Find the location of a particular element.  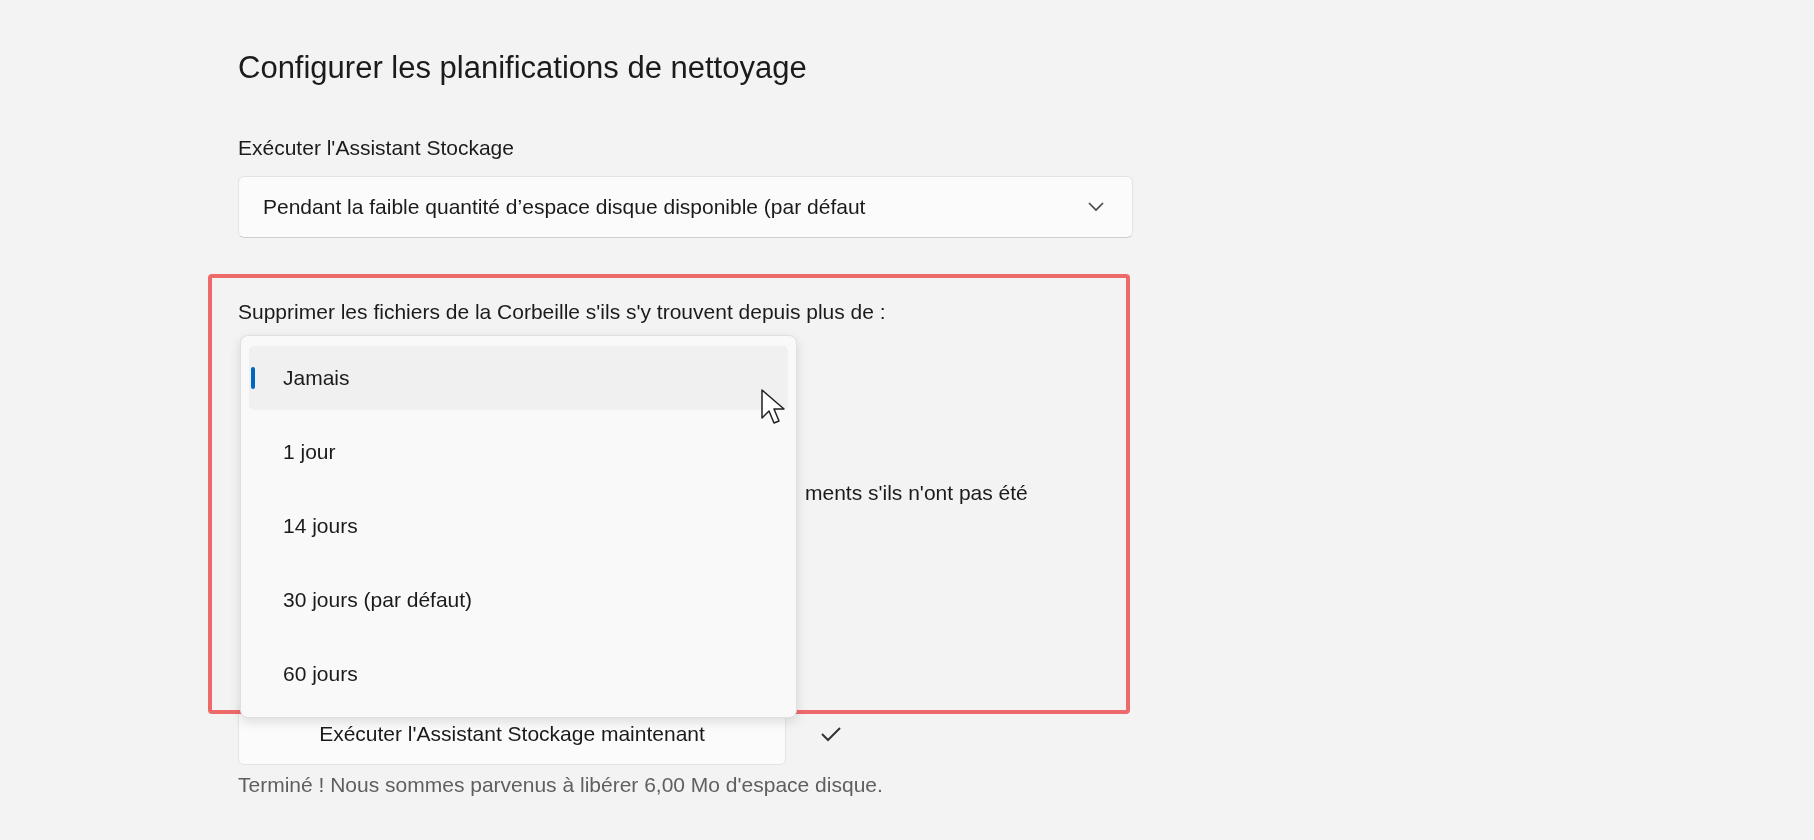

menu-item: Jamais is located at coordinates (518, 378).